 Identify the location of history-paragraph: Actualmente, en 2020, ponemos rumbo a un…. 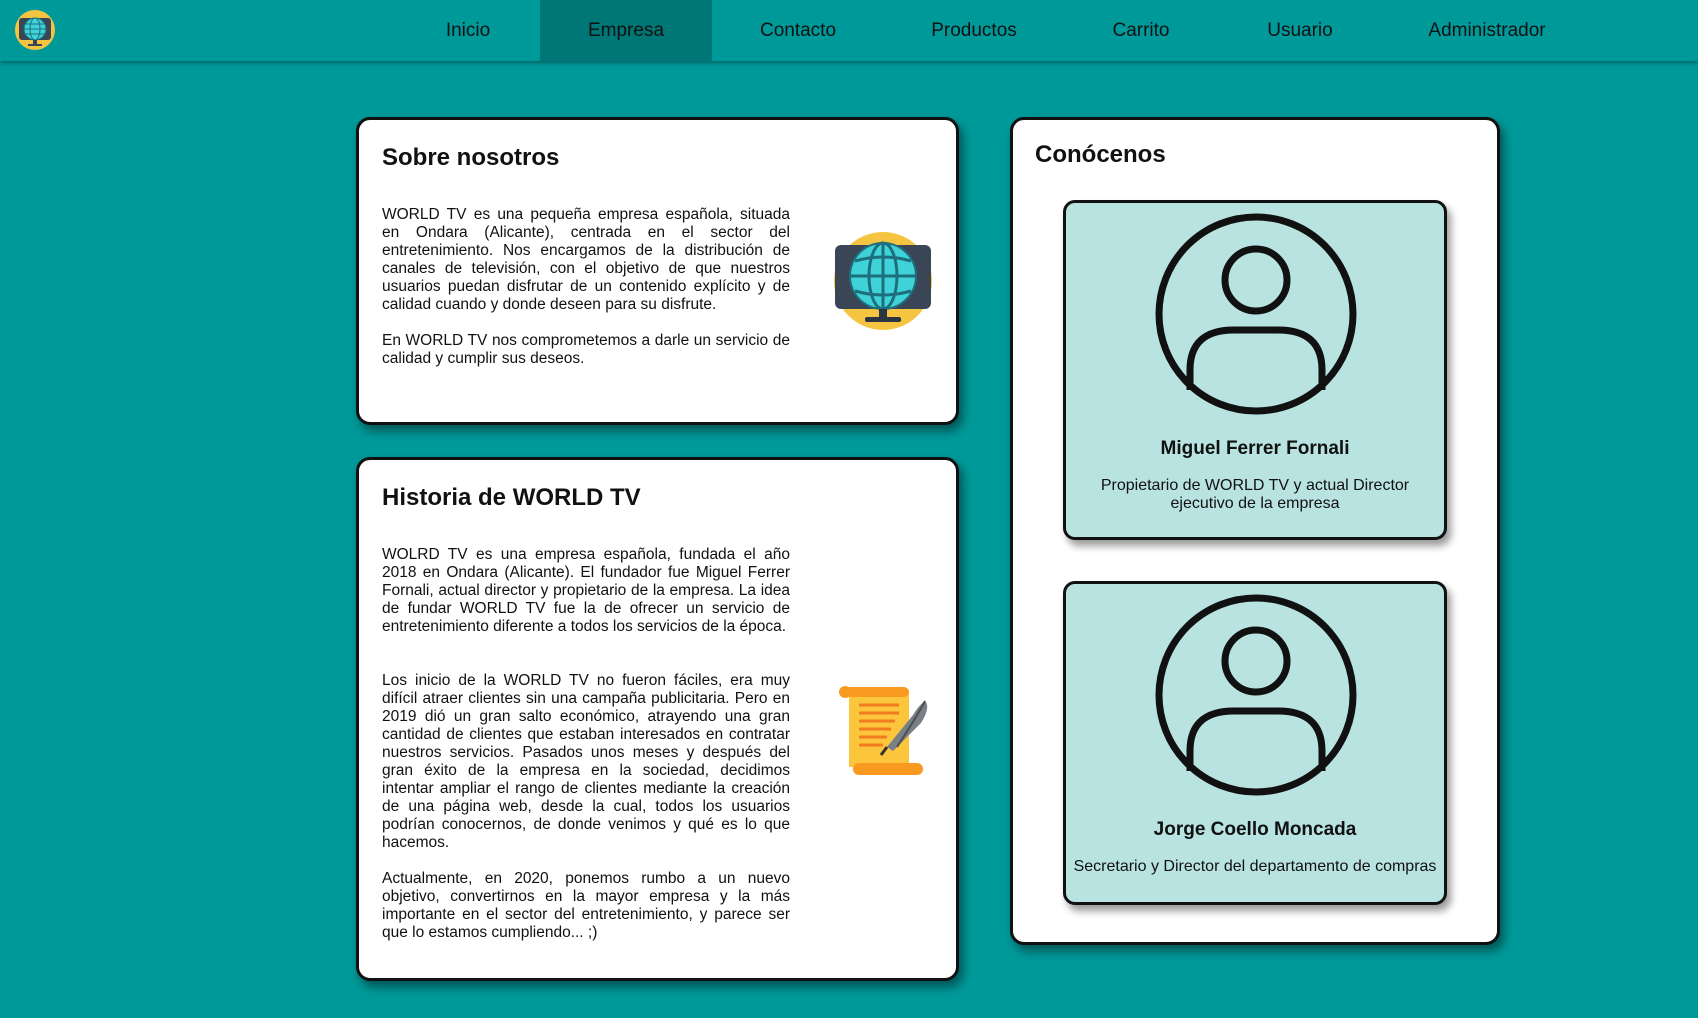
(586, 905).